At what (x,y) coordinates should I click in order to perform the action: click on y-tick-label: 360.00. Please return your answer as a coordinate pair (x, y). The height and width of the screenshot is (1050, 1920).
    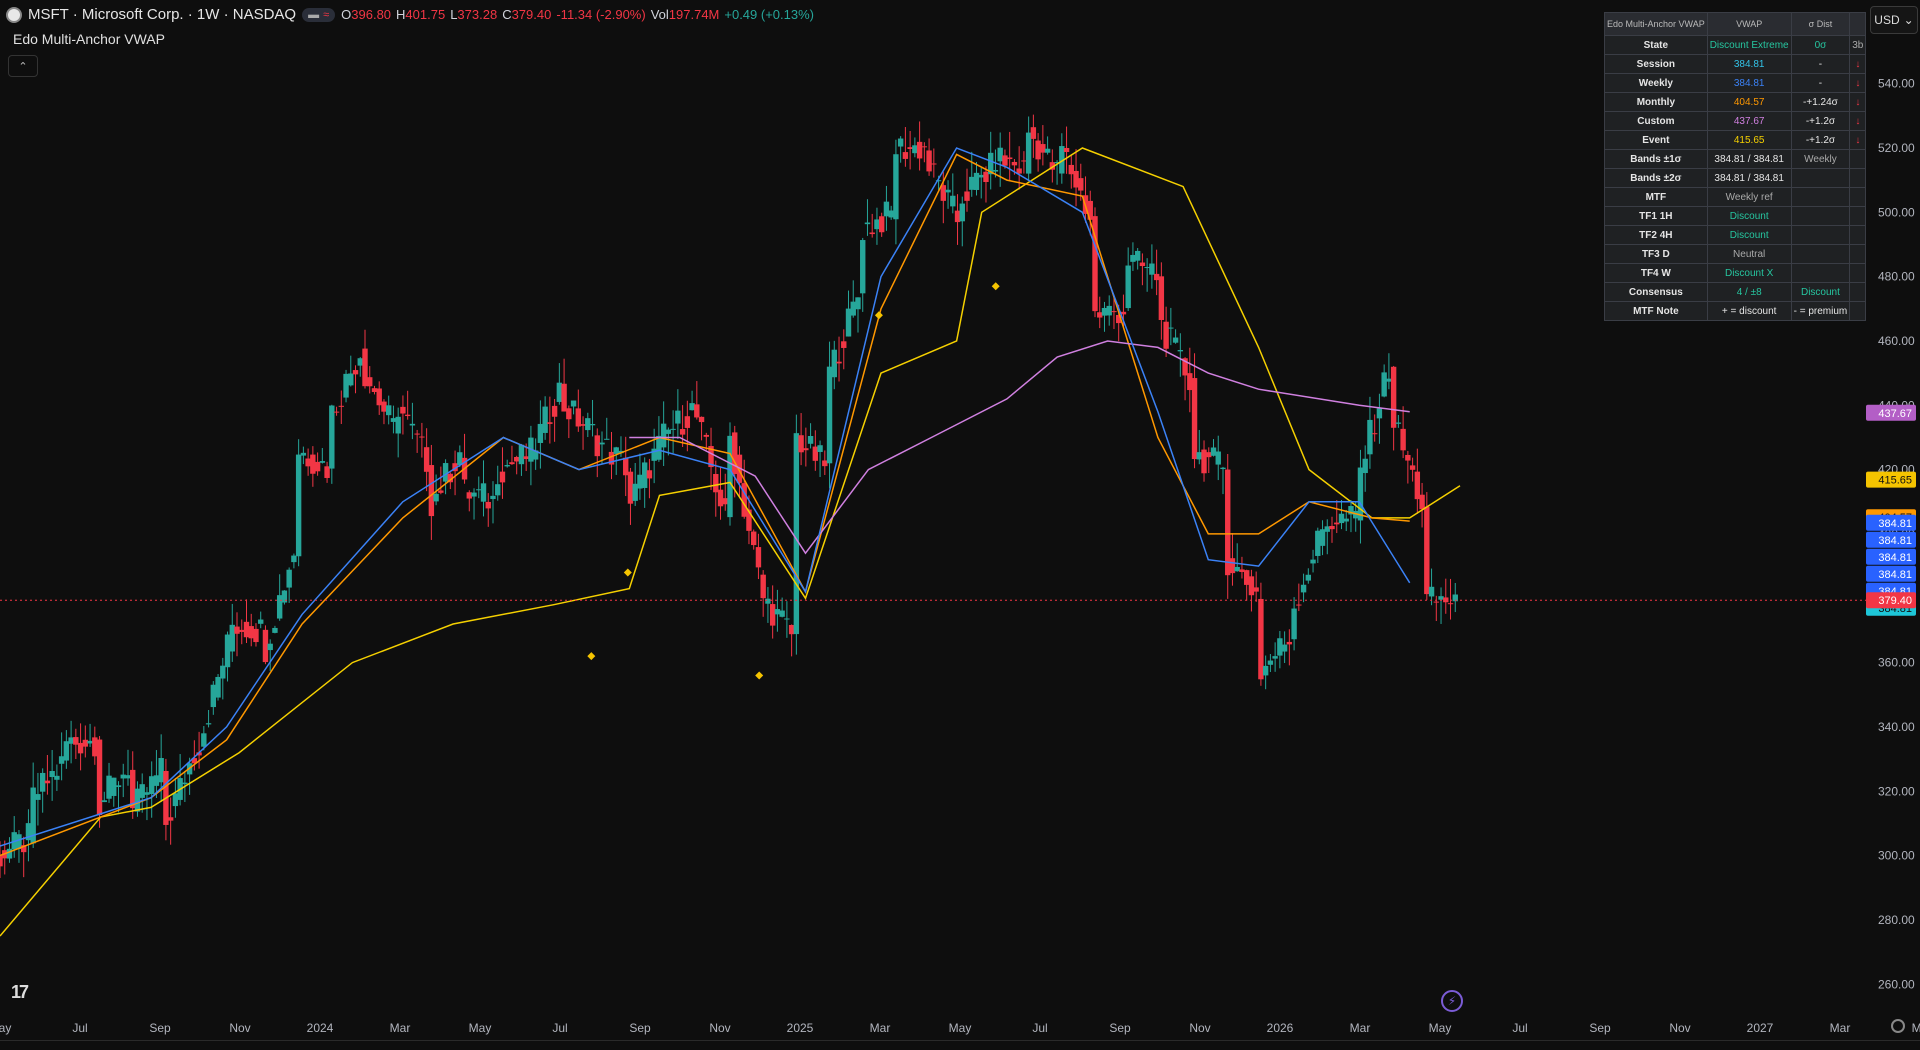
    Looking at the image, I should click on (1896, 663).